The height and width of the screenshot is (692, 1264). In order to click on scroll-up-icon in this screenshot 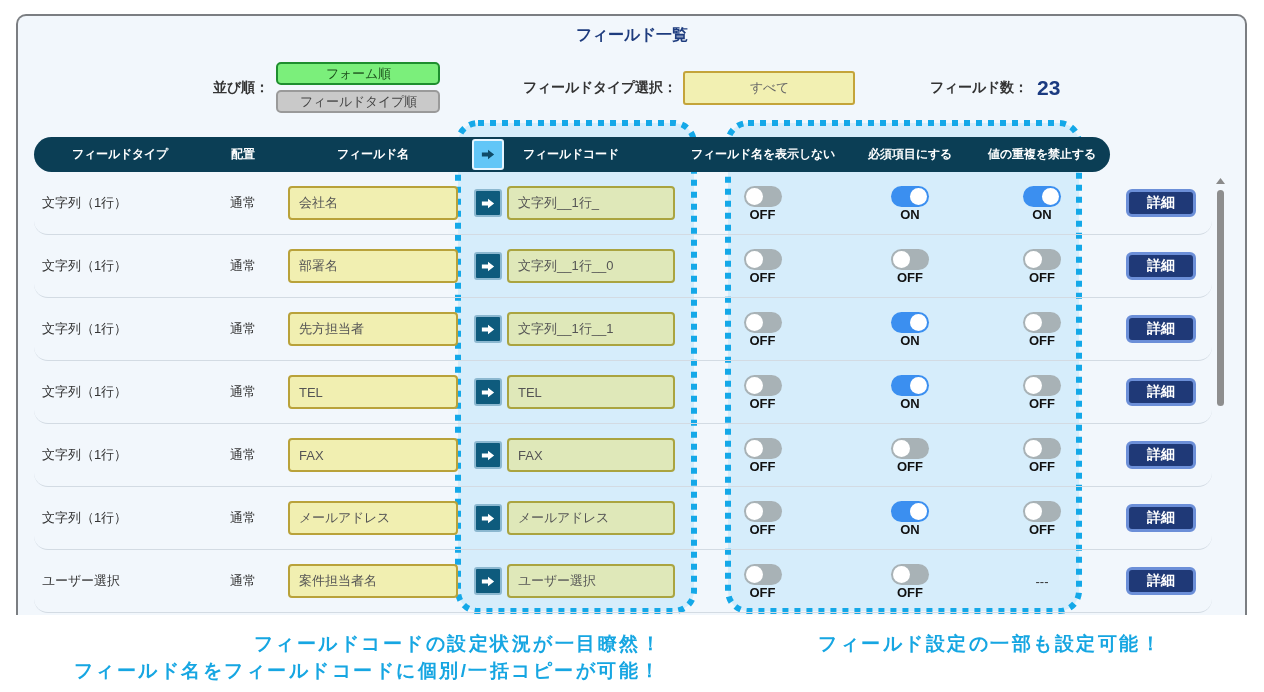, I will do `click(1220, 181)`.